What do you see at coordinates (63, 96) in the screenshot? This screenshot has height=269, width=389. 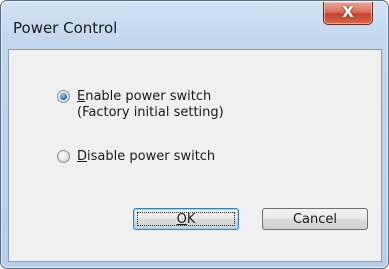 I see `enable-radio-button` at bounding box center [63, 96].